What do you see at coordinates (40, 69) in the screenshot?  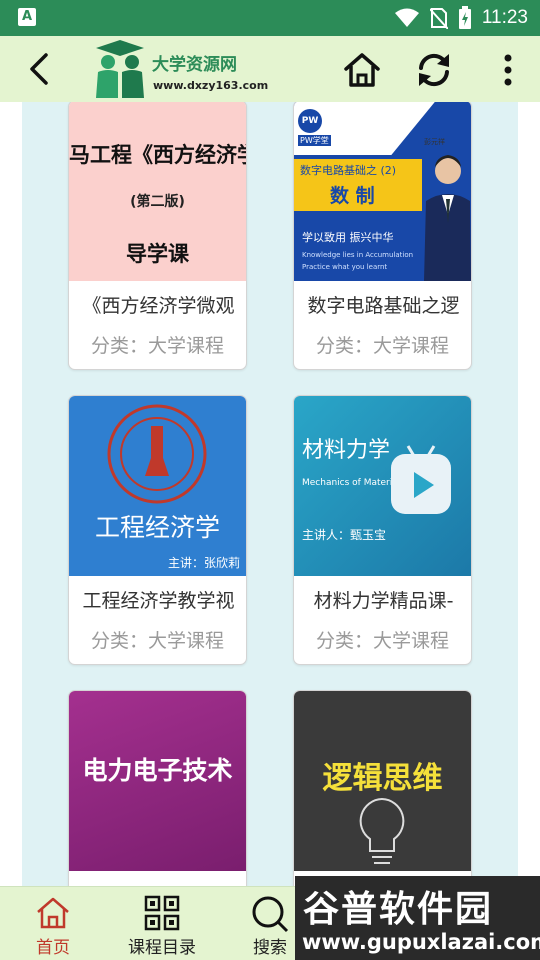 I see `back-arrow-icon` at bounding box center [40, 69].